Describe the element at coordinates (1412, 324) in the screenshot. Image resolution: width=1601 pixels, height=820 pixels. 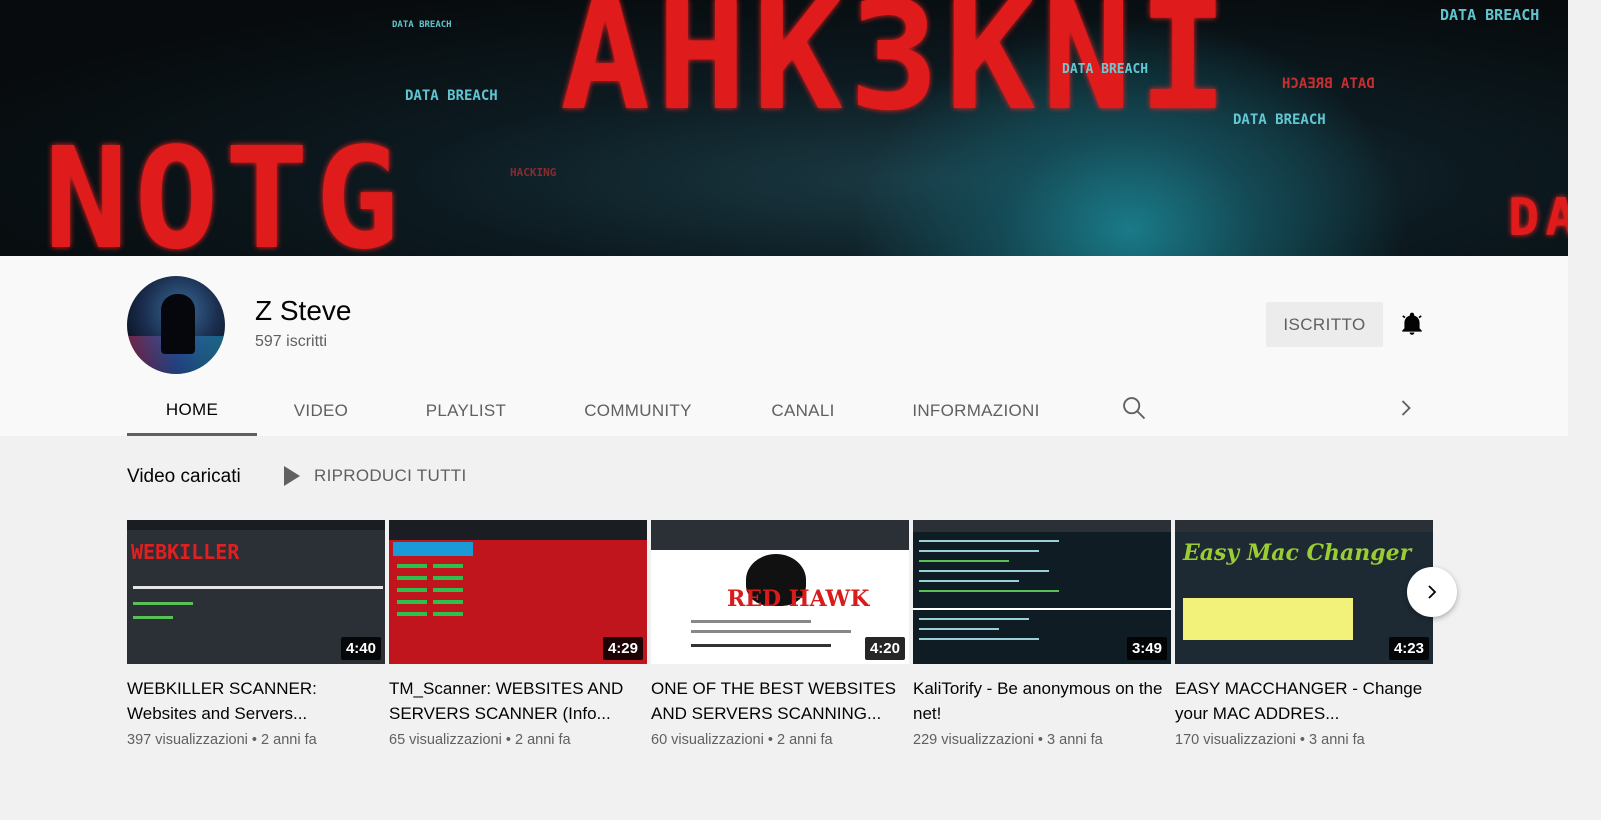
I see `bell-icon` at that location.